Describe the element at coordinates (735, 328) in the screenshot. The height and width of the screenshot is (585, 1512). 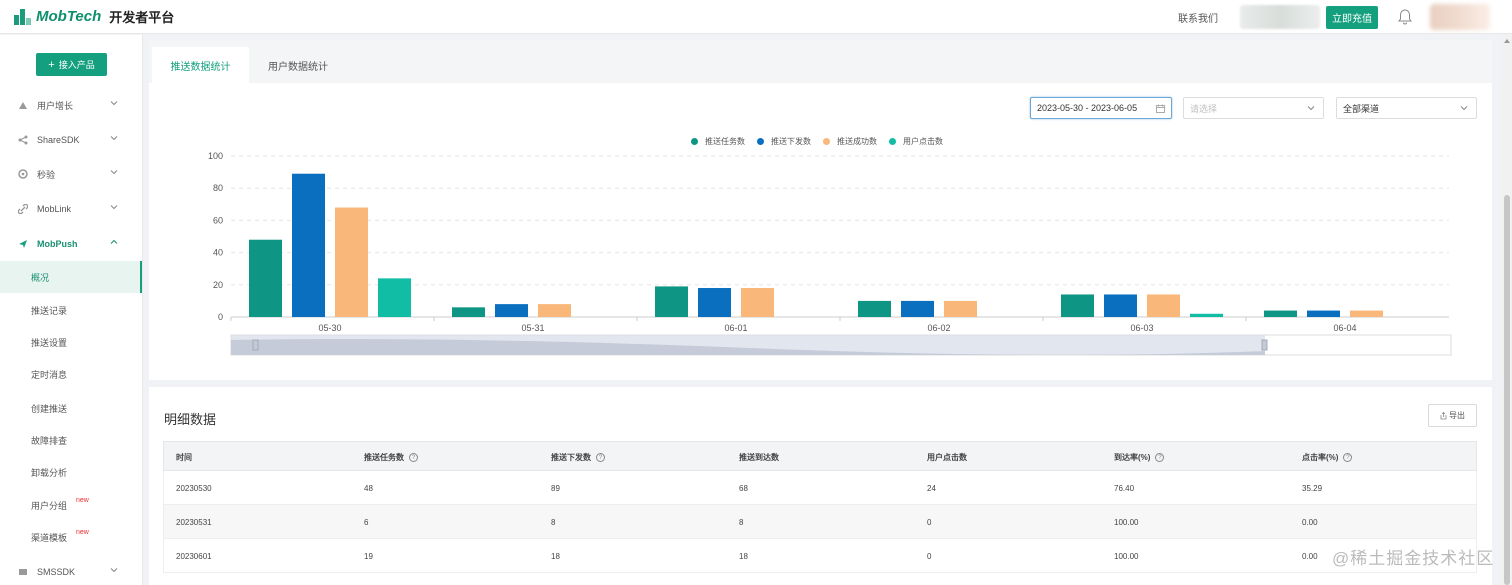
I see `x-tick-label: 06-01` at that location.